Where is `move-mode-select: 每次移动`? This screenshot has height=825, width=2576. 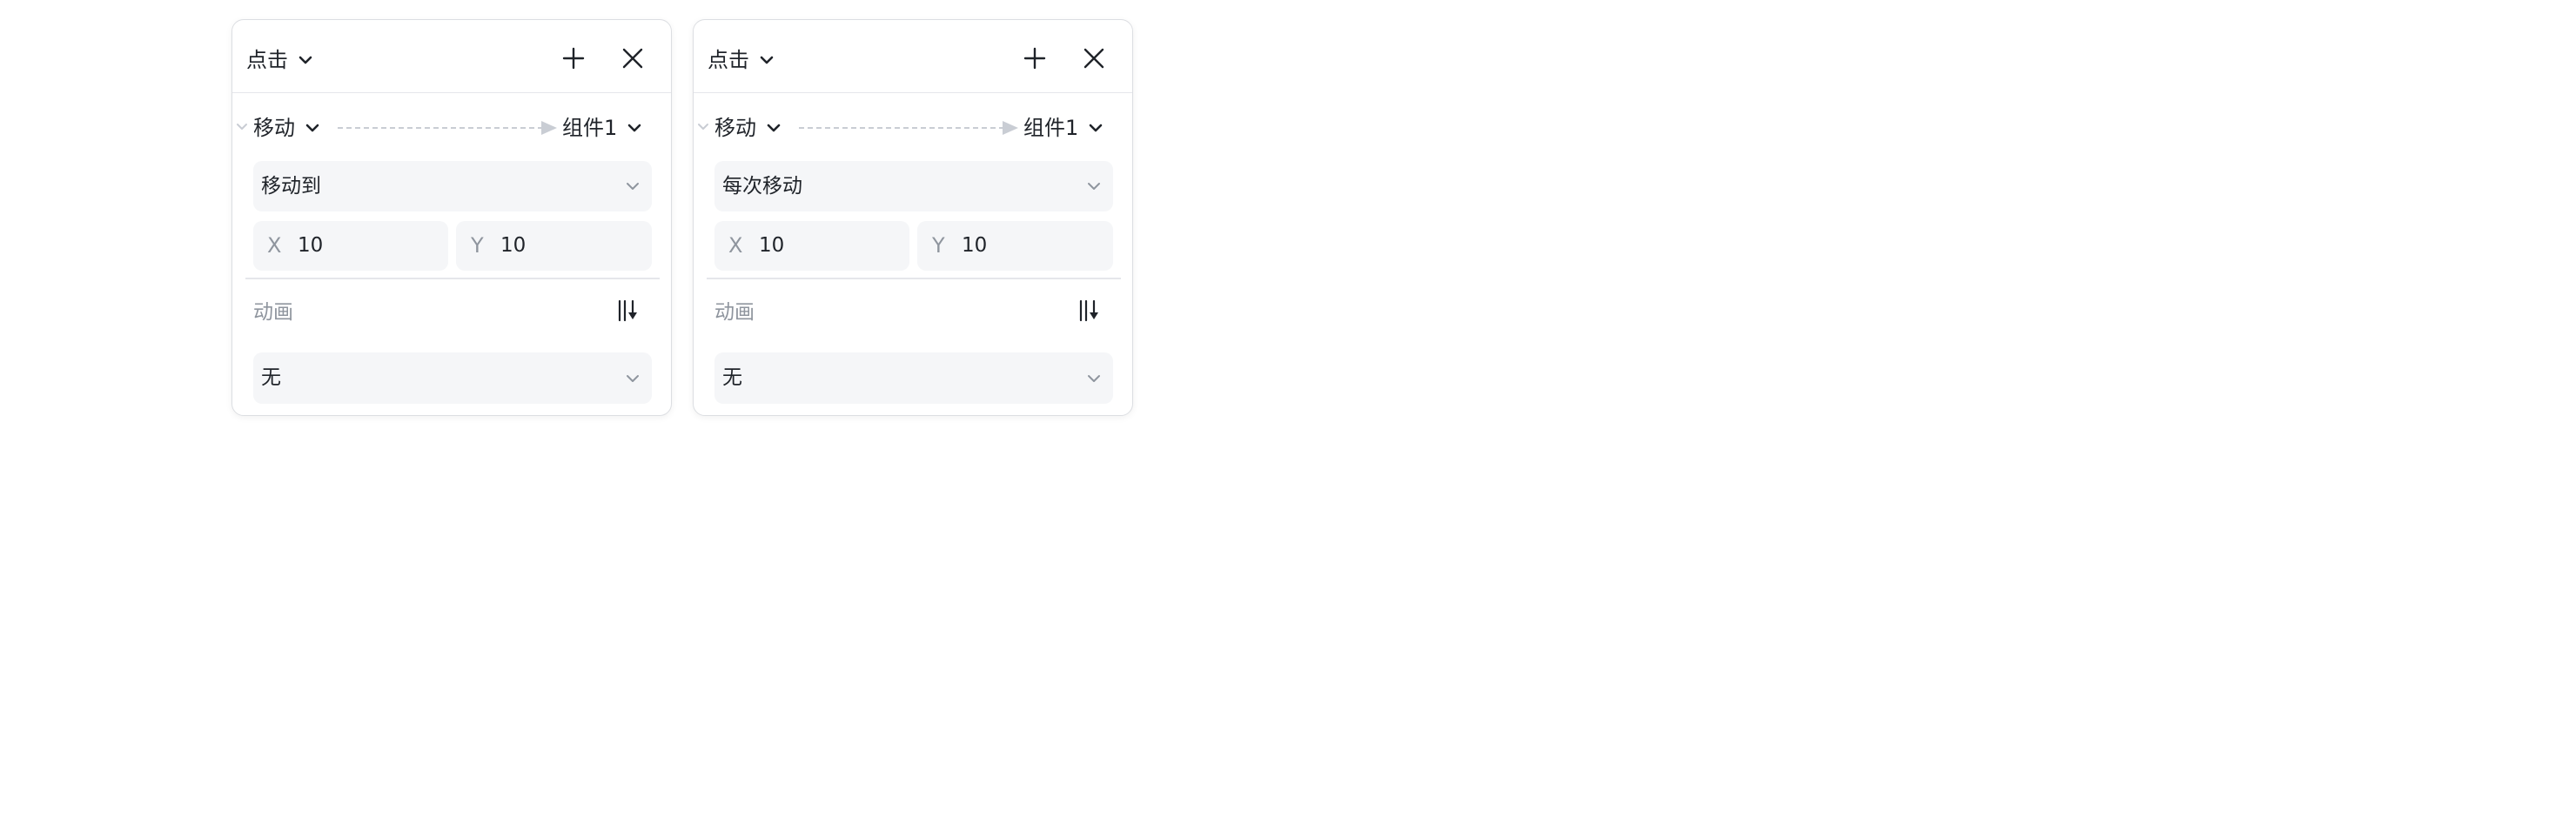
move-mode-select: 每次移动 is located at coordinates (913, 186).